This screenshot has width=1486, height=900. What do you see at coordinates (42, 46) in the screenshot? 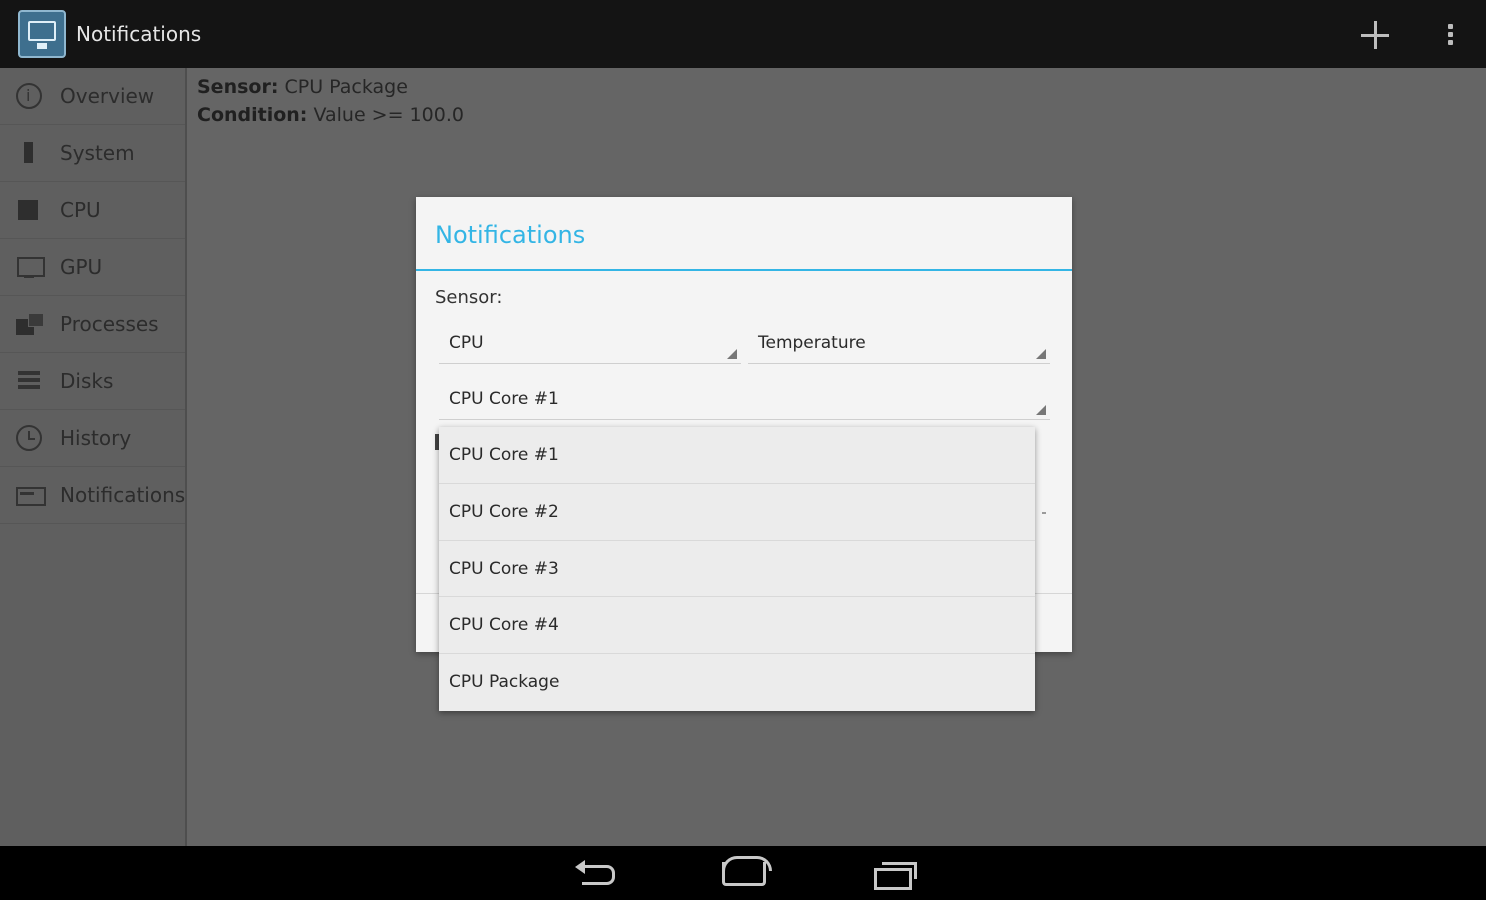
I see `app-icon-stand` at bounding box center [42, 46].